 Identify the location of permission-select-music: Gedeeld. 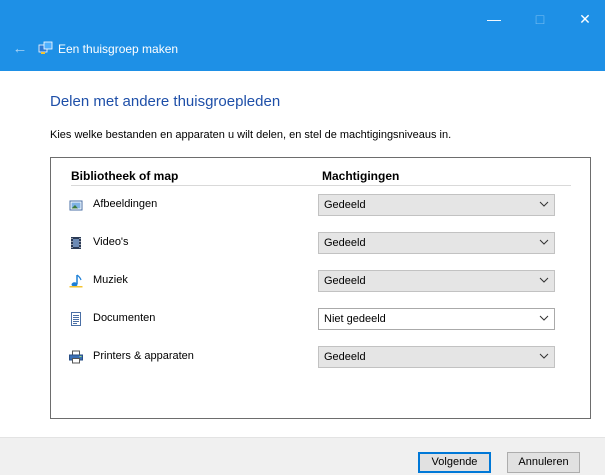
(436, 281).